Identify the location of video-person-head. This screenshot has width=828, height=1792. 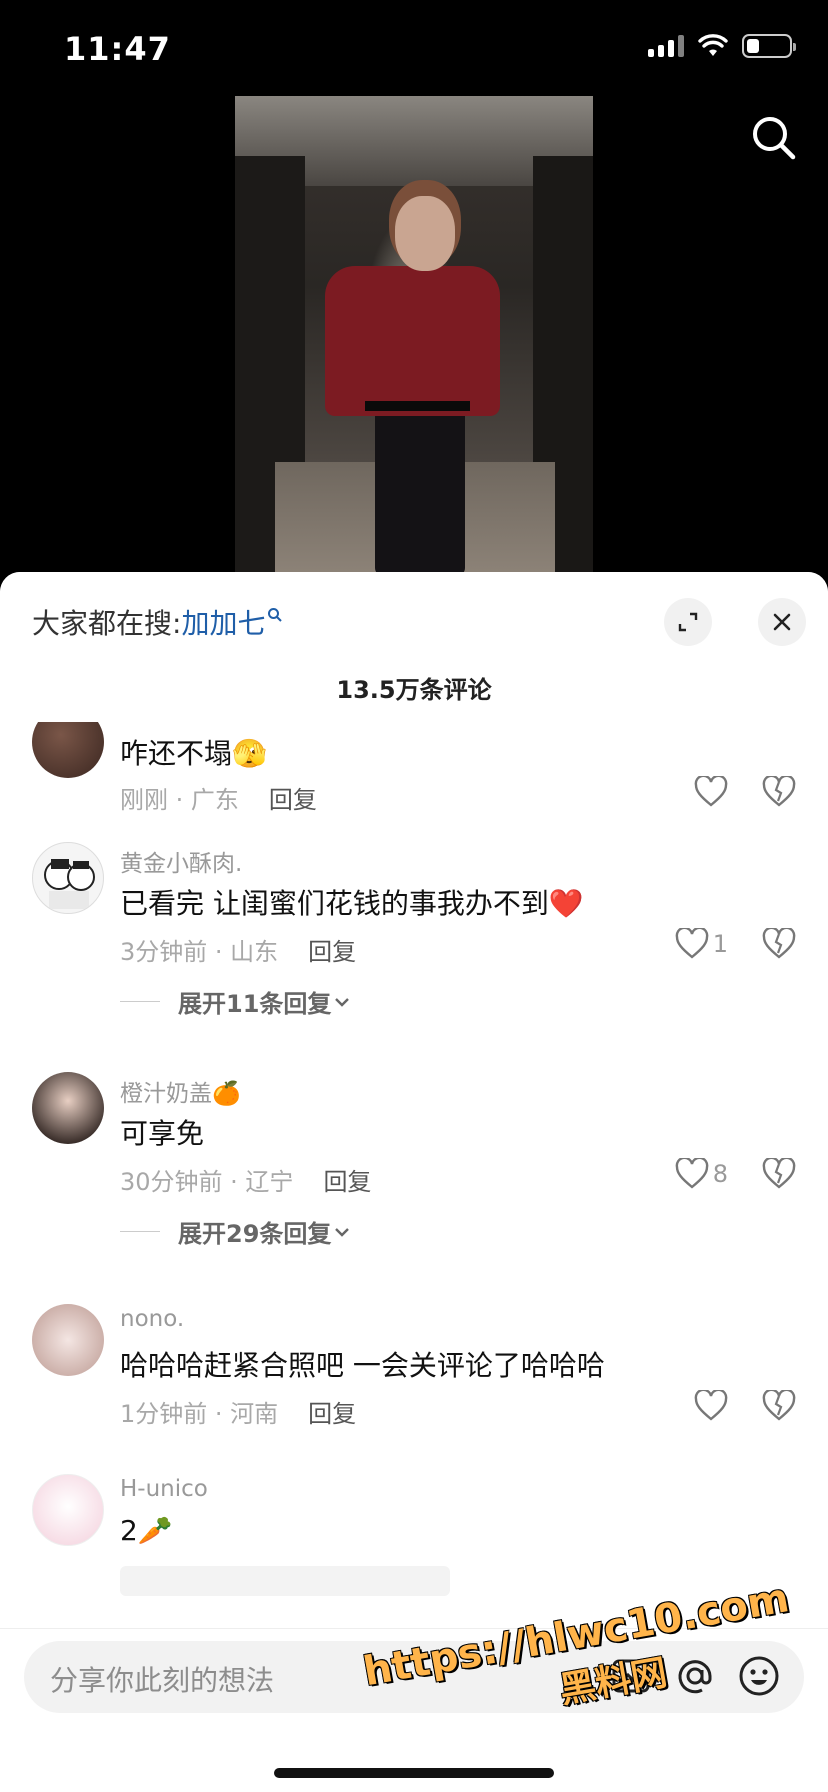
(425, 233).